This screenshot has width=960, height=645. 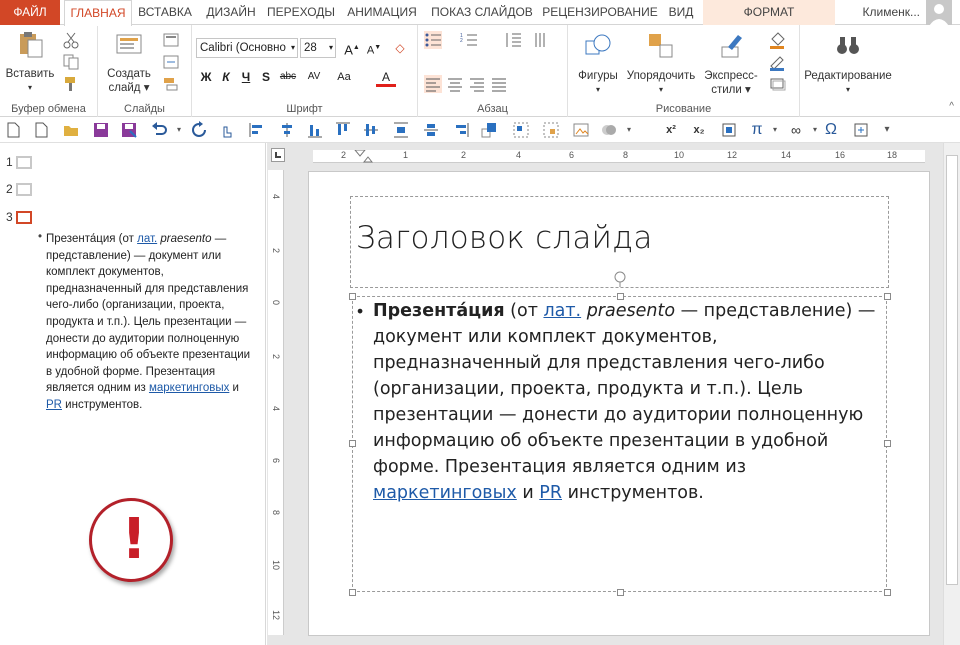 What do you see at coordinates (831, 130) in the screenshot?
I see `omega-icon: Ω` at bounding box center [831, 130].